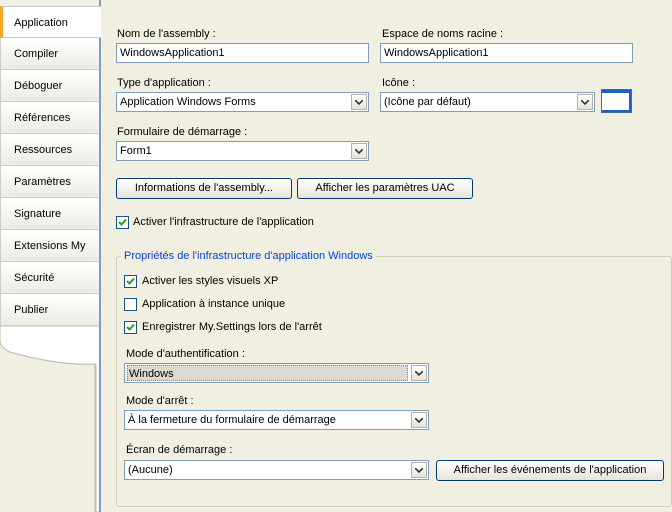  I want to click on startup-form-label: Formulaire de démarrage :, so click(182, 132).